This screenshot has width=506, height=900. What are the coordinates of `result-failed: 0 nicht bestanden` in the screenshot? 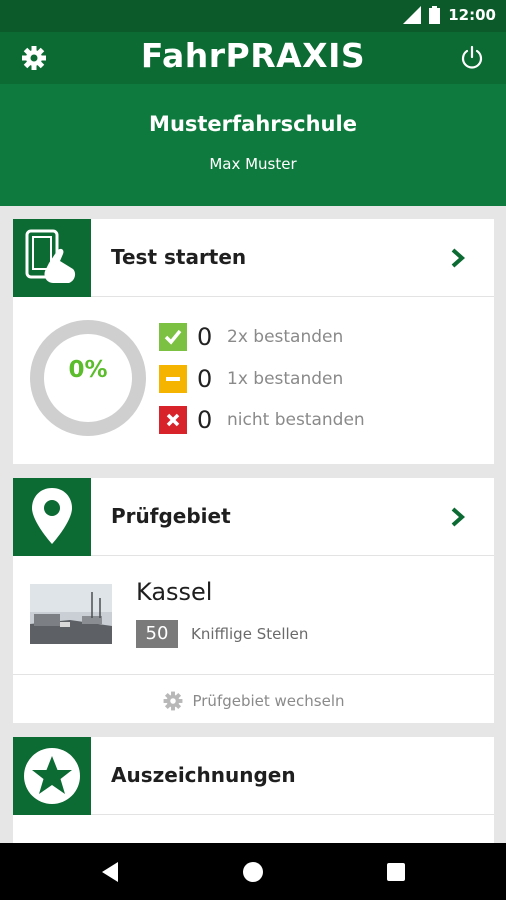 It's located at (262, 420).